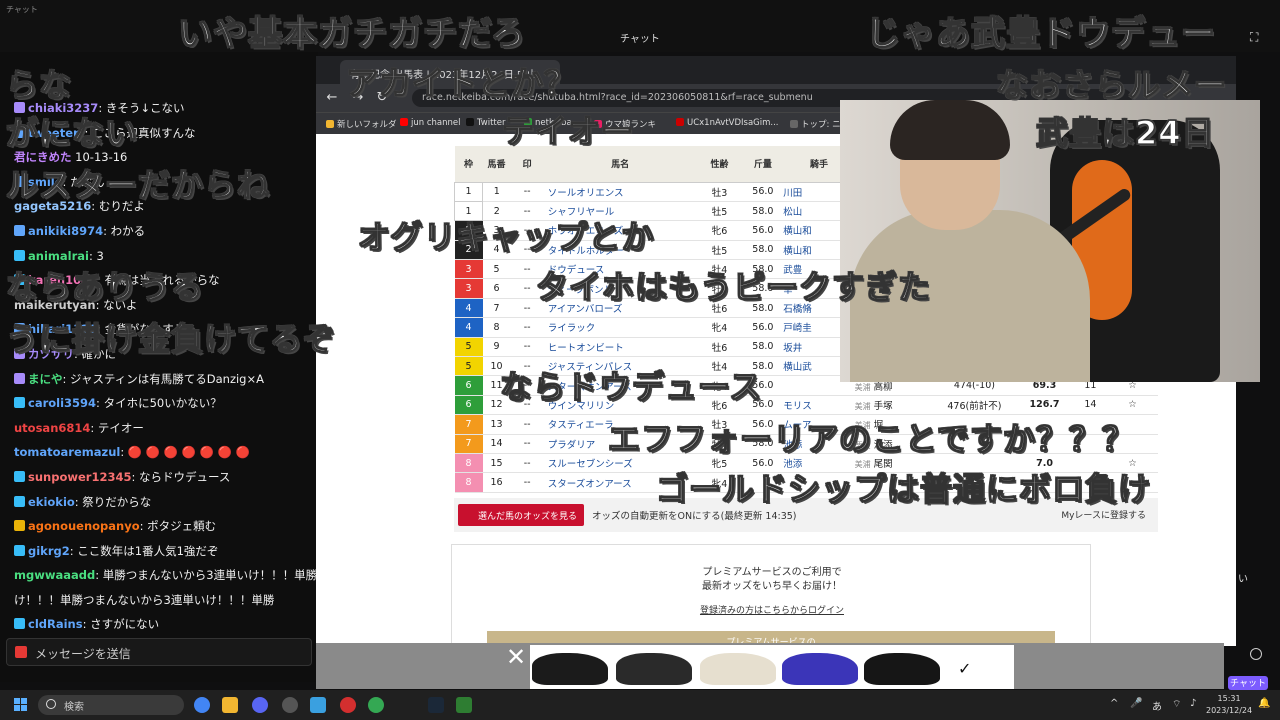 This screenshot has width=1280, height=720. Describe the element at coordinates (51, 502) in the screenshot. I see `chat-username: ekiokio` at that location.